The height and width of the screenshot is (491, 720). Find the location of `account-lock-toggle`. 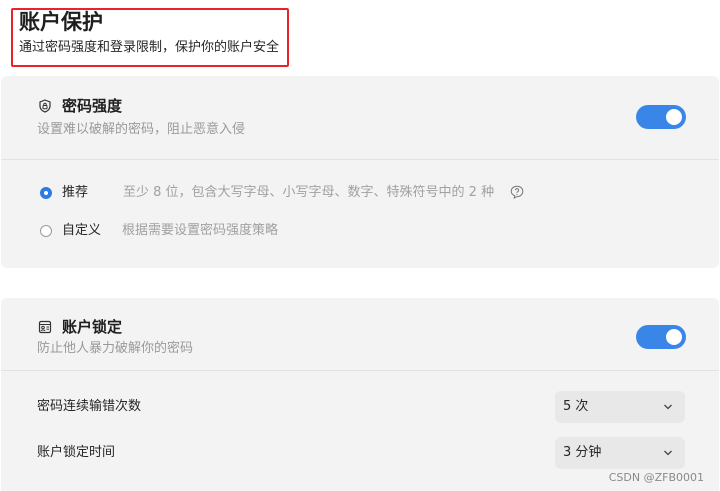

account-lock-toggle is located at coordinates (661, 337).